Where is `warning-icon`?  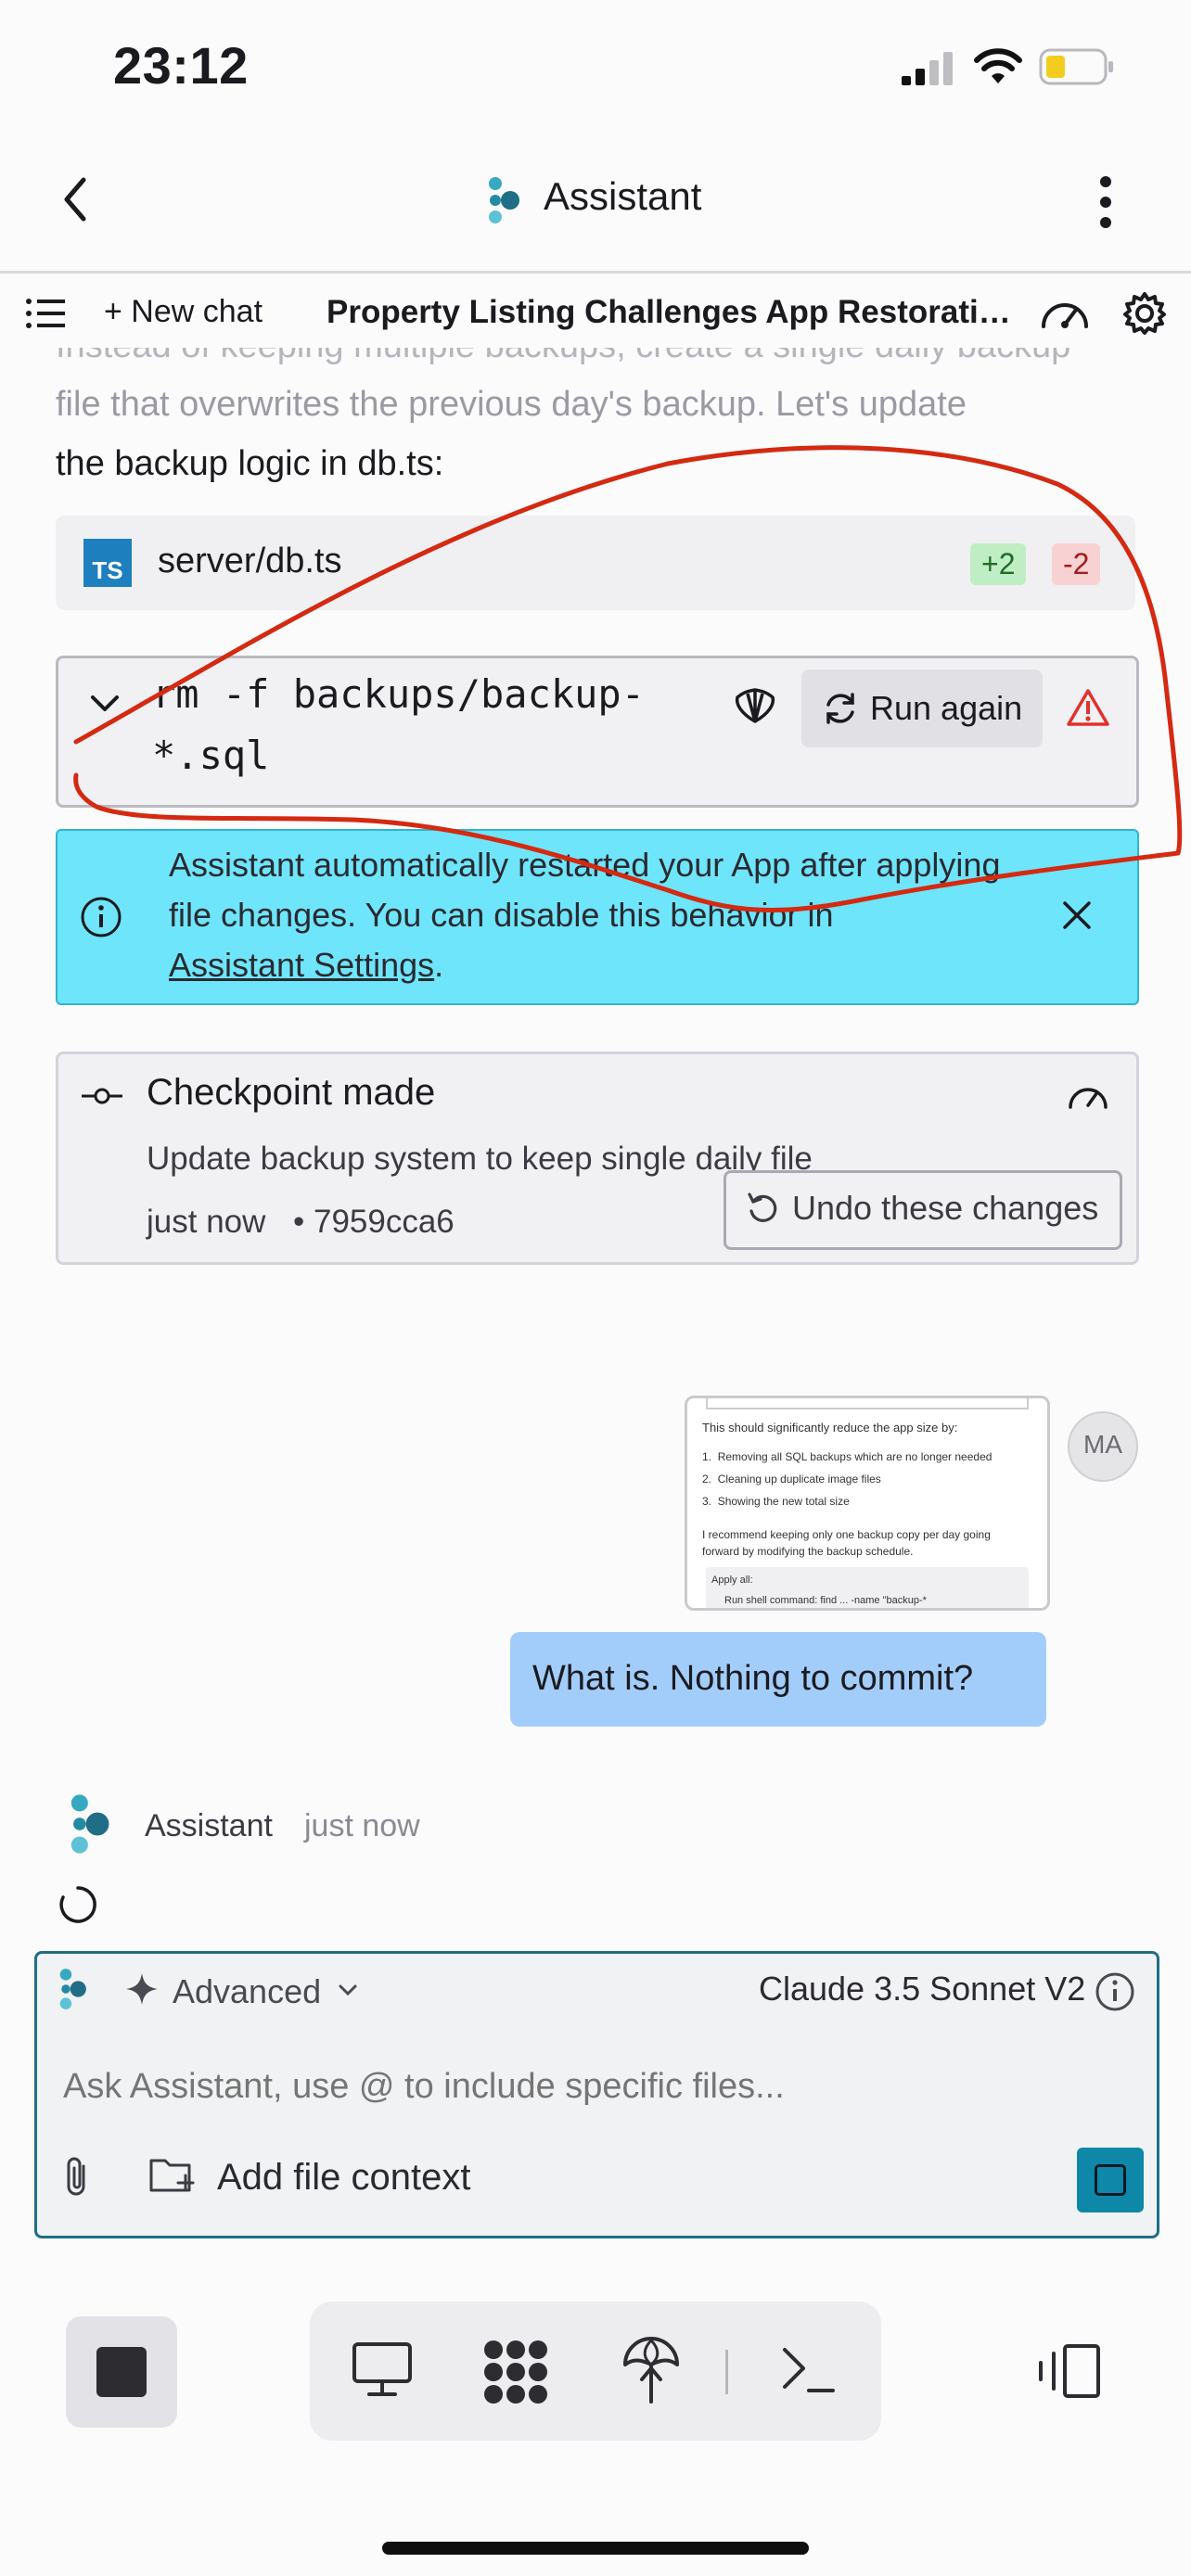
warning-icon is located at coordinates (1088, 707).